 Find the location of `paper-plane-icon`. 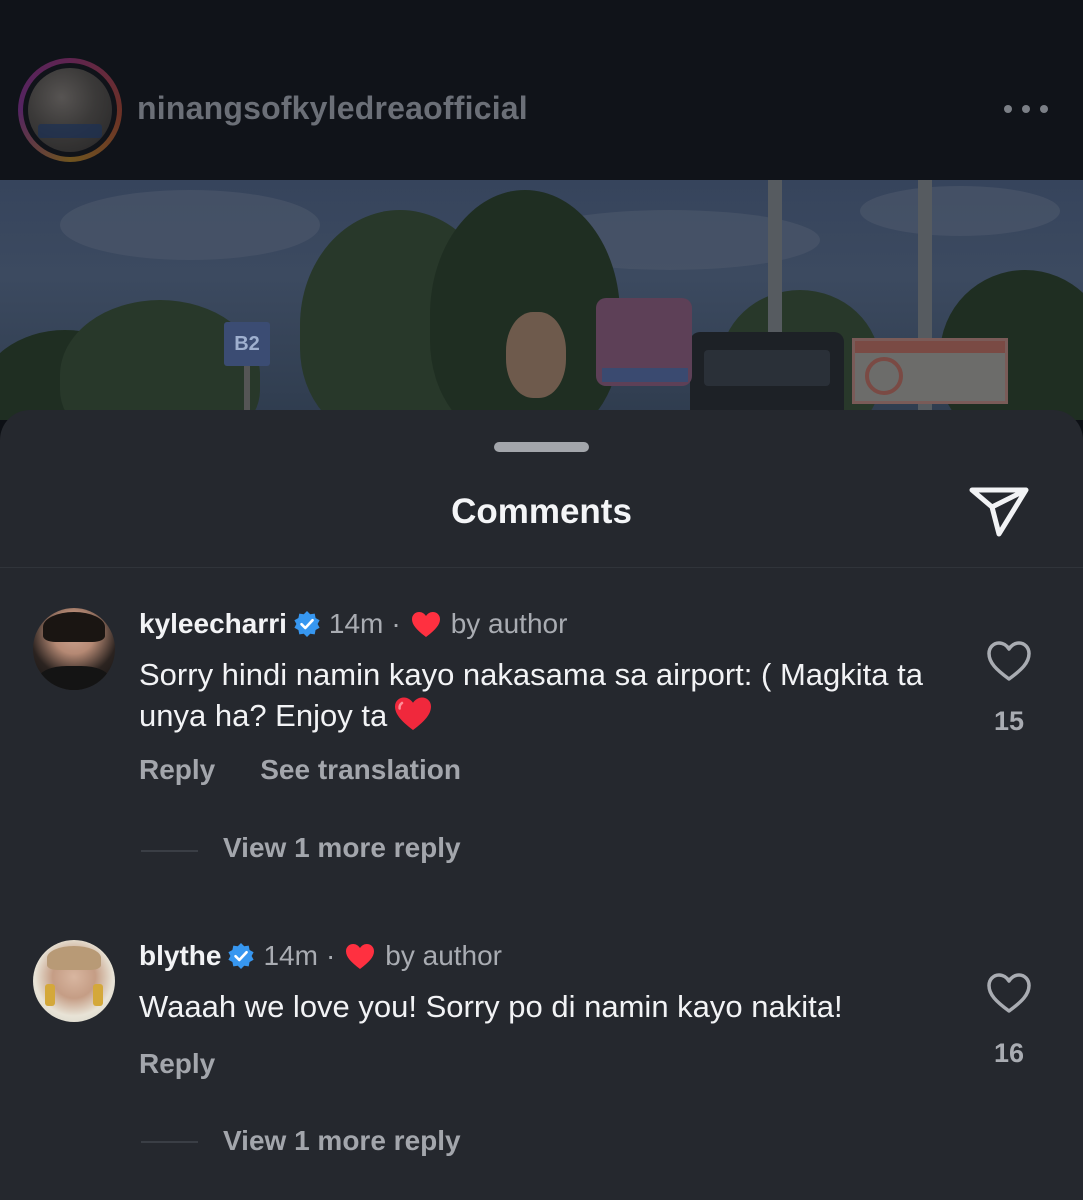

paper-plane-icon is located at coordinates (999, 510).